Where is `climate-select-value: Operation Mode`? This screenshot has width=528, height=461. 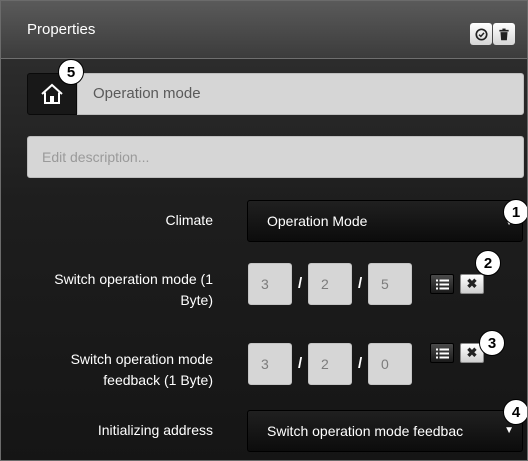 climate-select-value: Operation Mode is located at coordinates (317, 221).